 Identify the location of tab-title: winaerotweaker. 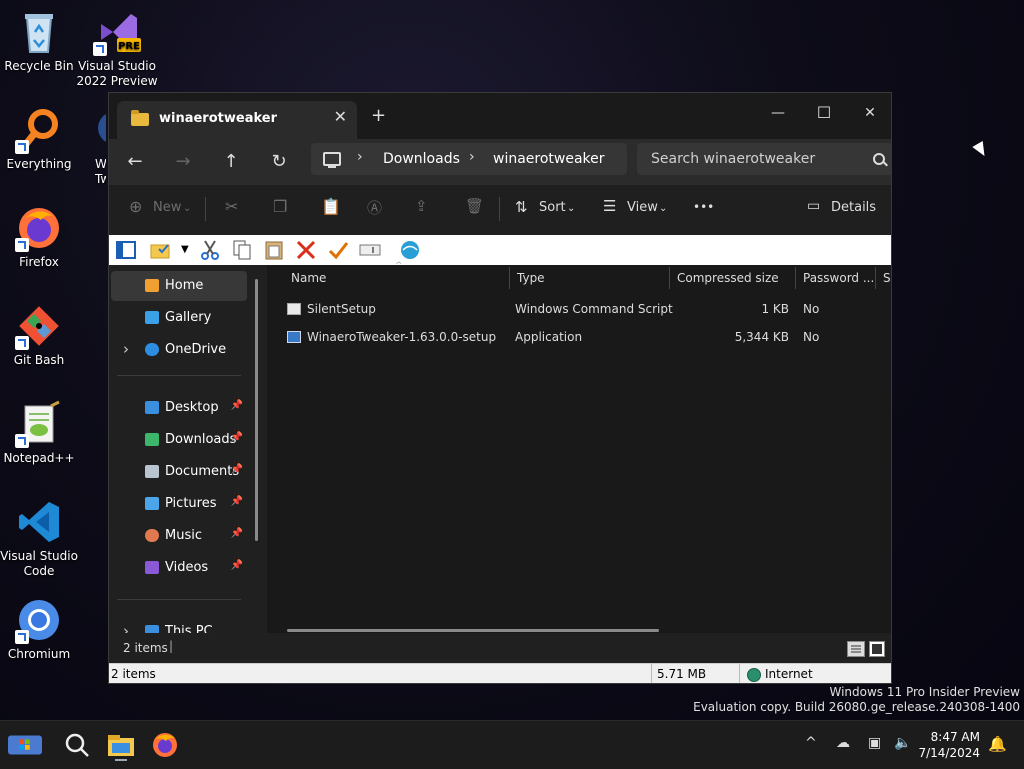
(218, 118).